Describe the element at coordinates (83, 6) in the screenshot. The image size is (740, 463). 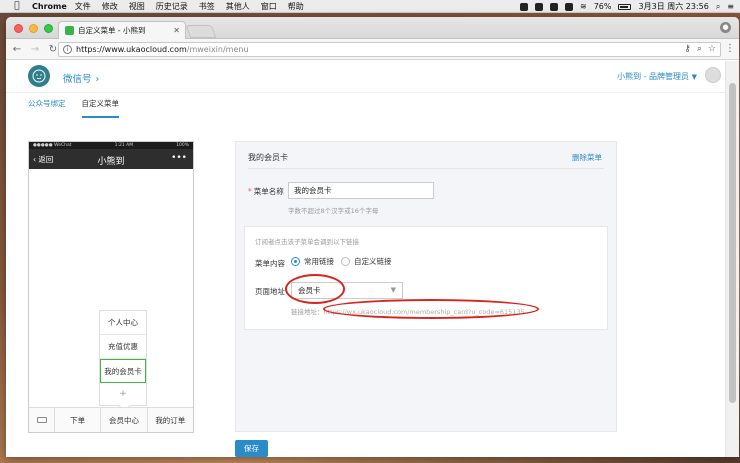
I see `menubar-item-file: 文件` at that location.